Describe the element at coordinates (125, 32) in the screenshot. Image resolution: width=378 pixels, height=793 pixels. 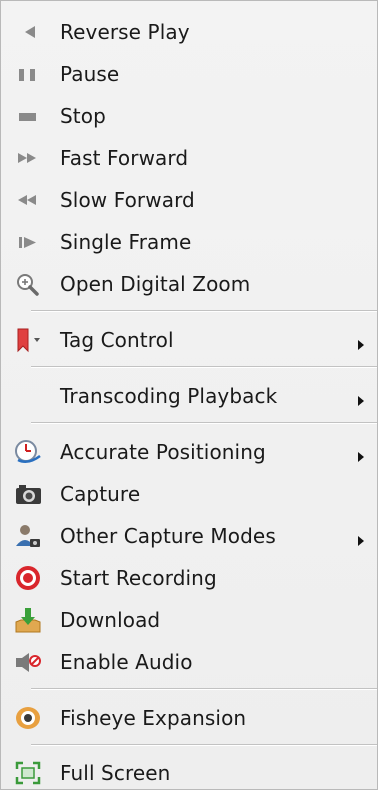
I see `menu-item-label: Reverse Play` at that location.